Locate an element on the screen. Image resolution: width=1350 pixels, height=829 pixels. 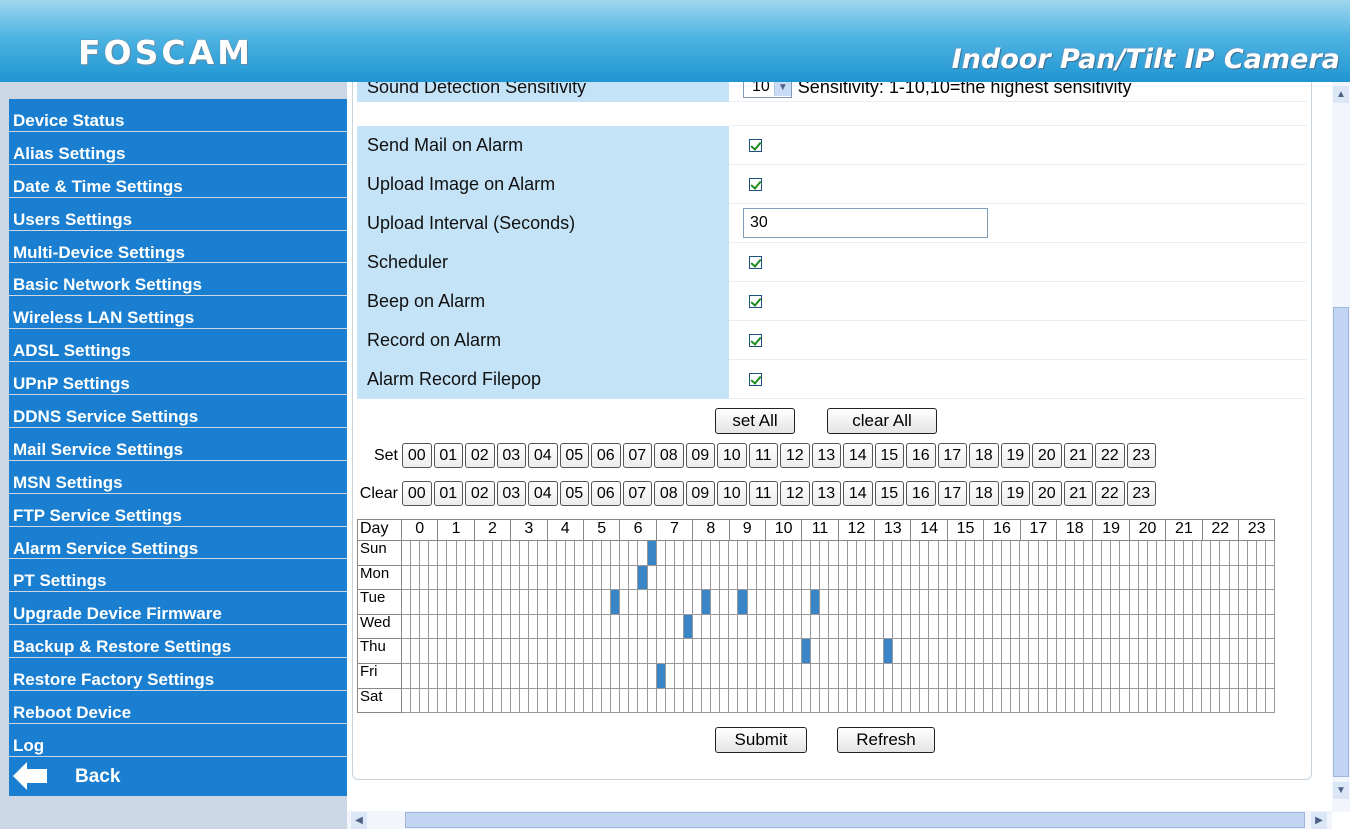
vertical-scroll-thumb is located at coordinates (1341, 542).